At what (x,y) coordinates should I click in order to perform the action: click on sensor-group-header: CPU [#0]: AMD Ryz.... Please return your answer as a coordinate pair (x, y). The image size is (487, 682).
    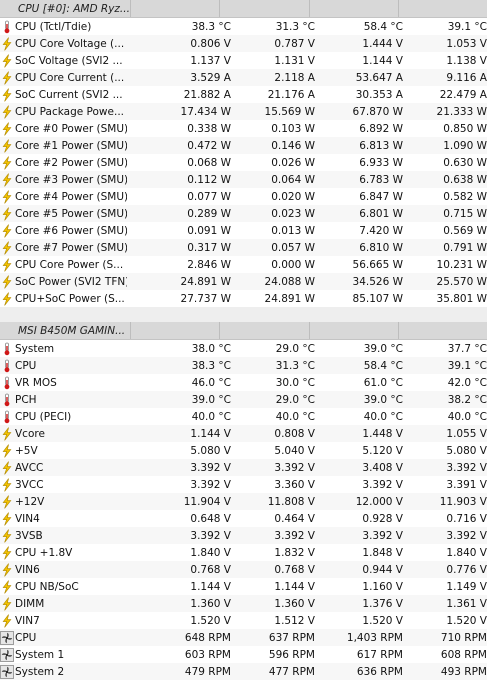
    Looking at the image, I should click on (243, 9).